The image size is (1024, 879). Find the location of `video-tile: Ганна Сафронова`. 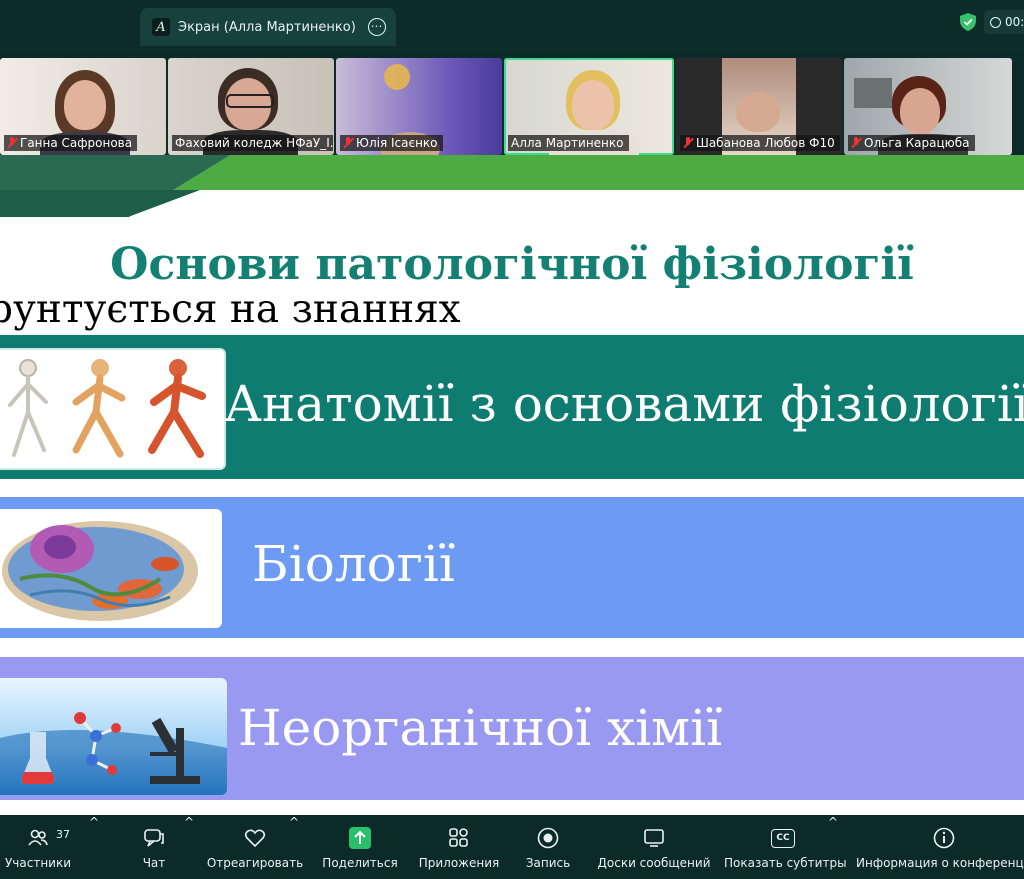

video-tile: Ганна Сафронова is located at coordinates (83, 106).